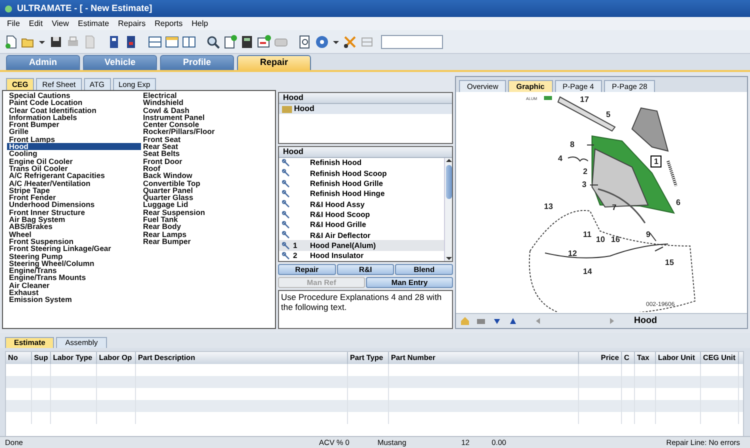 Image resolution: width=750 pixels, height=448 pixels. I want to click on callout-number: 10, so click(600, 239).